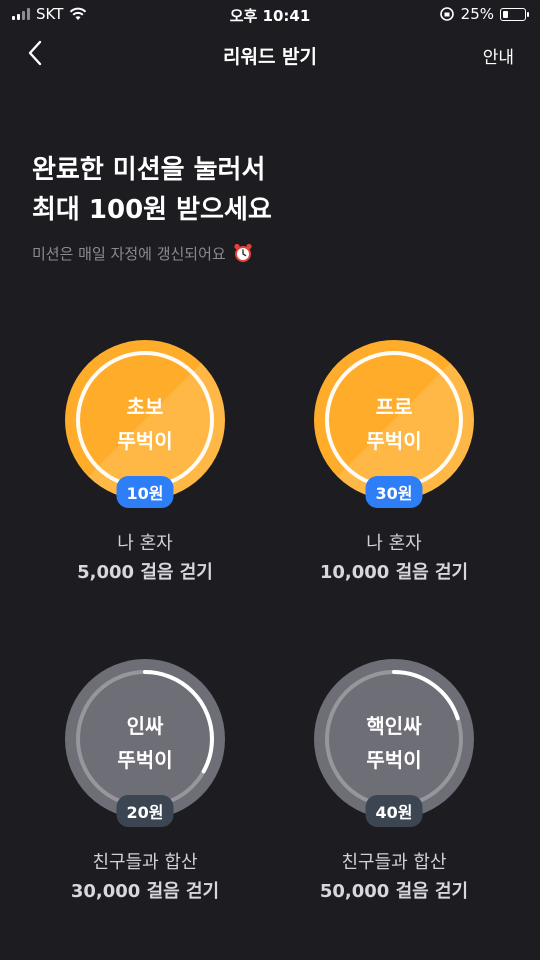 This screenshot has height=960, width=540. I want to click on page-title: 리워드 받기, so click(269, 57).